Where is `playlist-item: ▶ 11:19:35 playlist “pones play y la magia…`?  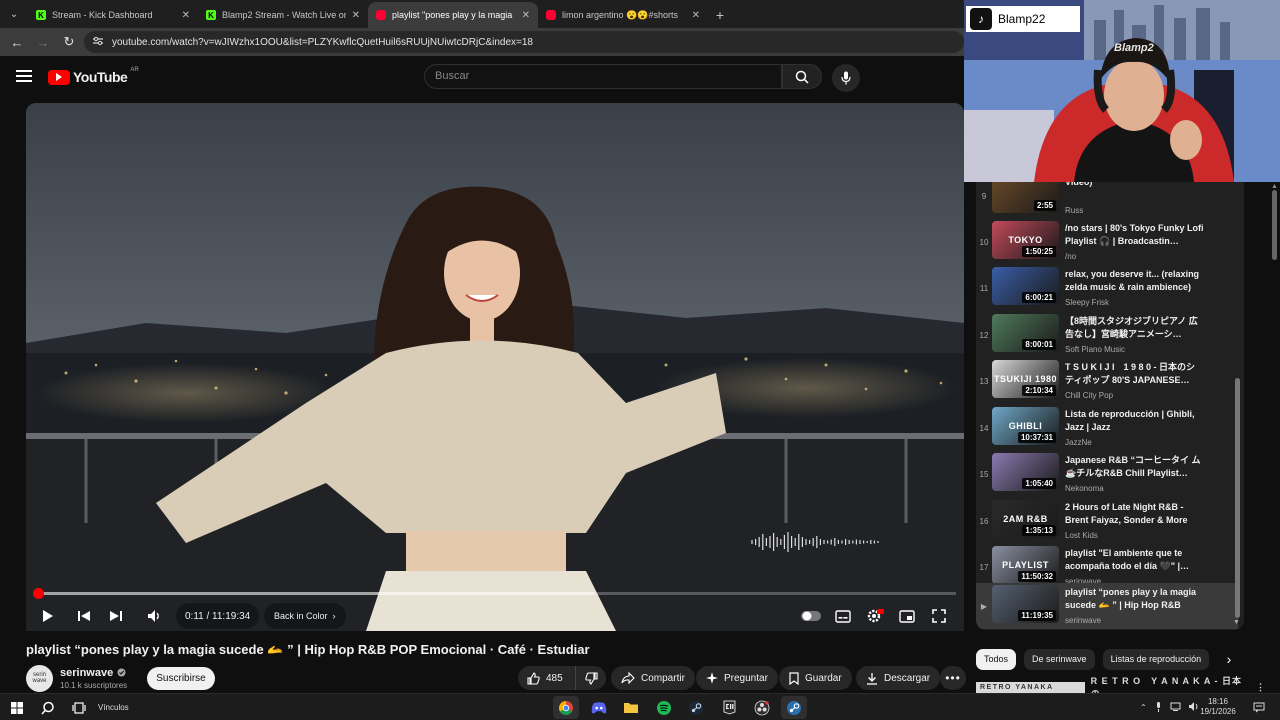 playlist-item: ▶ 11:19:35 playlist “pones play y la magia… is located at coordinates (1107, 606).